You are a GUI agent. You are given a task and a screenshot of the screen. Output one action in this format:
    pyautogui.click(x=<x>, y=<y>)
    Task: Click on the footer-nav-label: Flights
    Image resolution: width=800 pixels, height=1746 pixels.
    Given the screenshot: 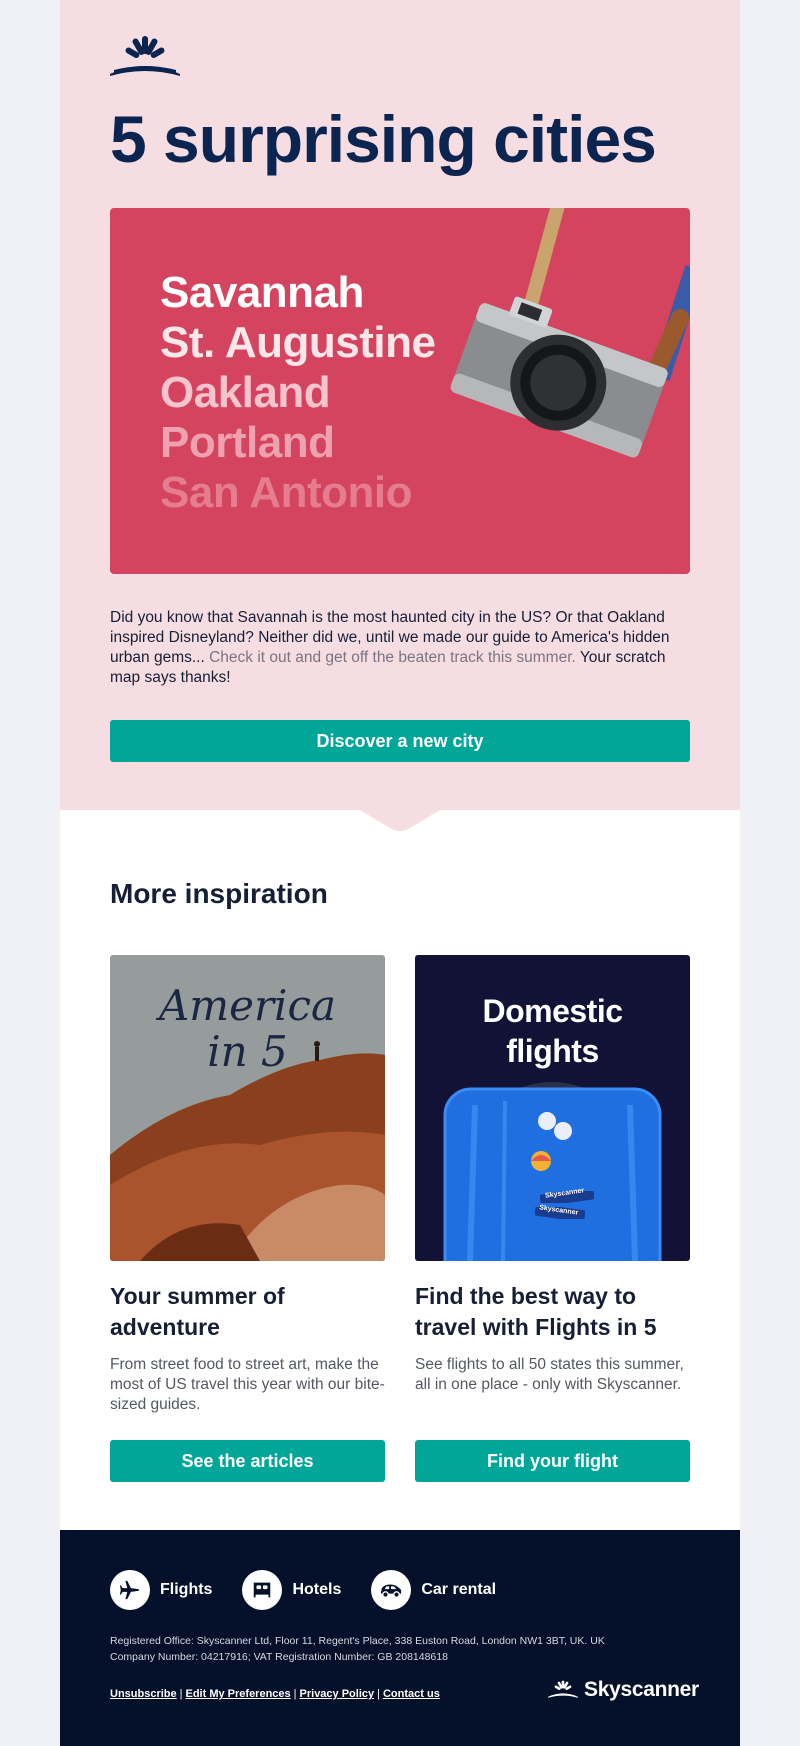 What is the action you would take?
    pyautogui.click(x=186, y=1589)
    